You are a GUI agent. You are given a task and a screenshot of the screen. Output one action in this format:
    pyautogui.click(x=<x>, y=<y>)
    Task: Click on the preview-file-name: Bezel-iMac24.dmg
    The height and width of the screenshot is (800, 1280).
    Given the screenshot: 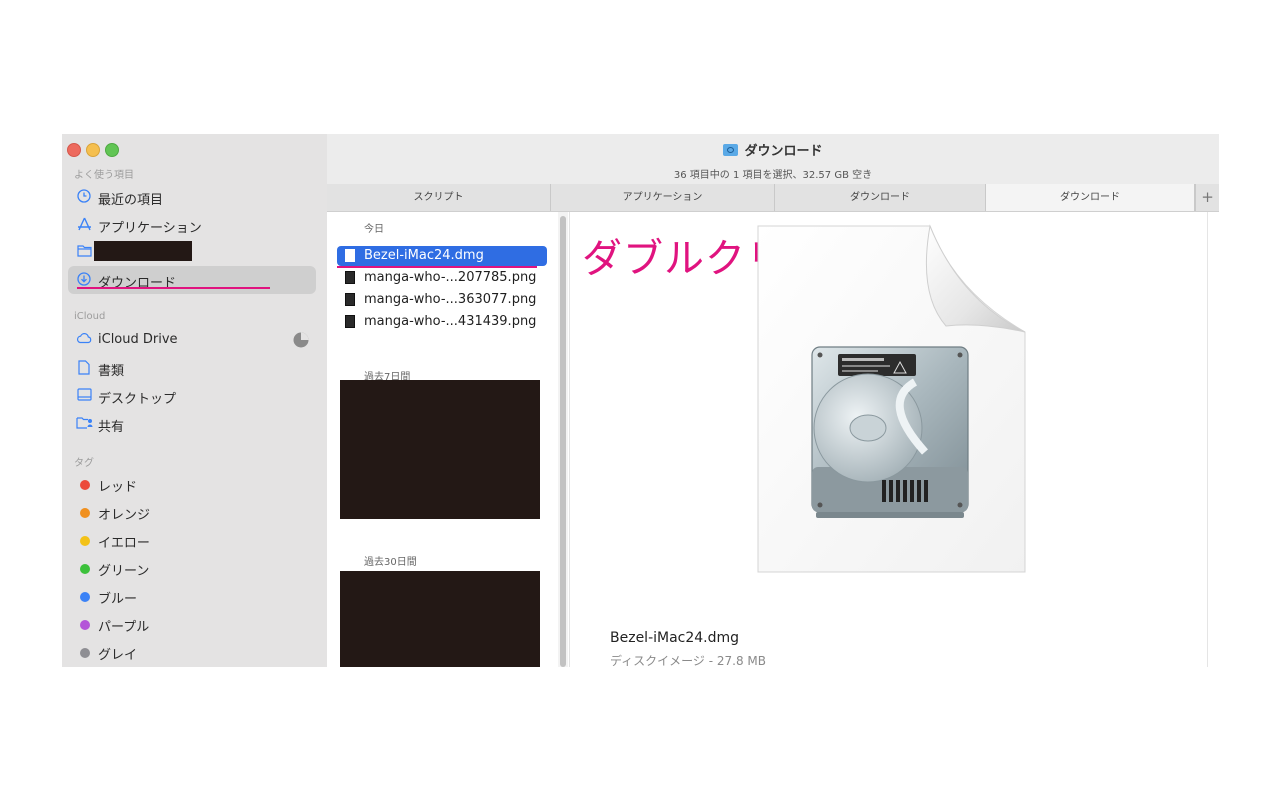 What is the action you would take?
    pyautogui.click(x=675, y=638)
    